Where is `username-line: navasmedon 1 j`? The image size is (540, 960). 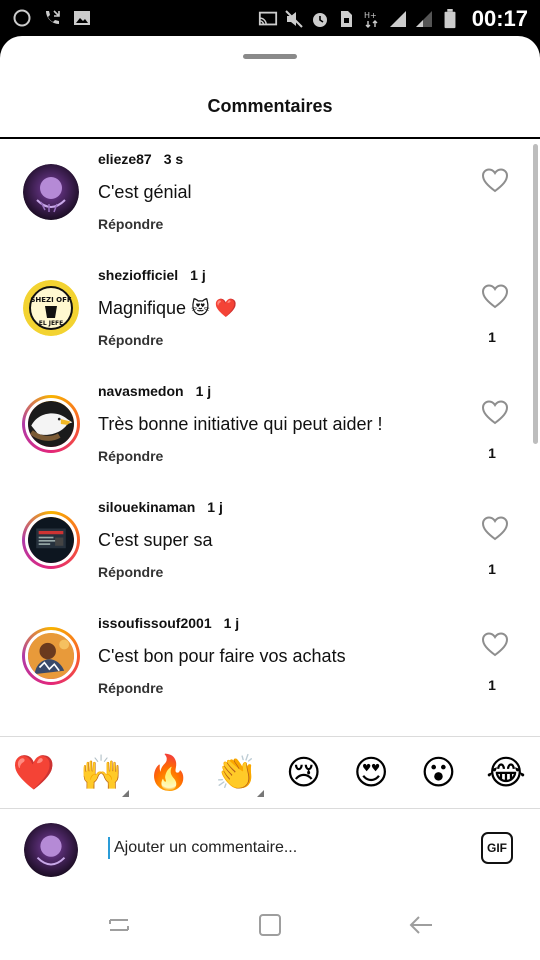
username-line: navasmedon 1 j is located at coordinates (154, 391).